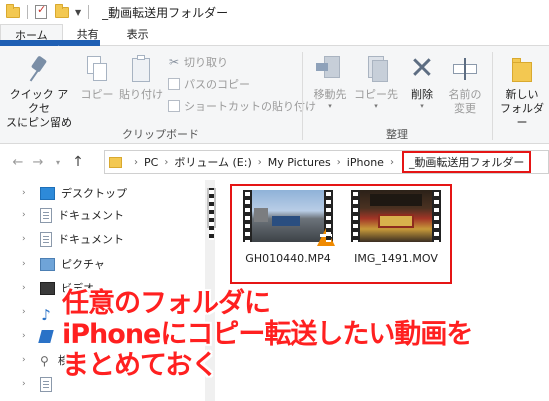 This screenshot has width=549, height=401. What do you see at coordinates (174, 84) in the screenshot?
I see `copy-path-icon` at bounding box center [174, 84].